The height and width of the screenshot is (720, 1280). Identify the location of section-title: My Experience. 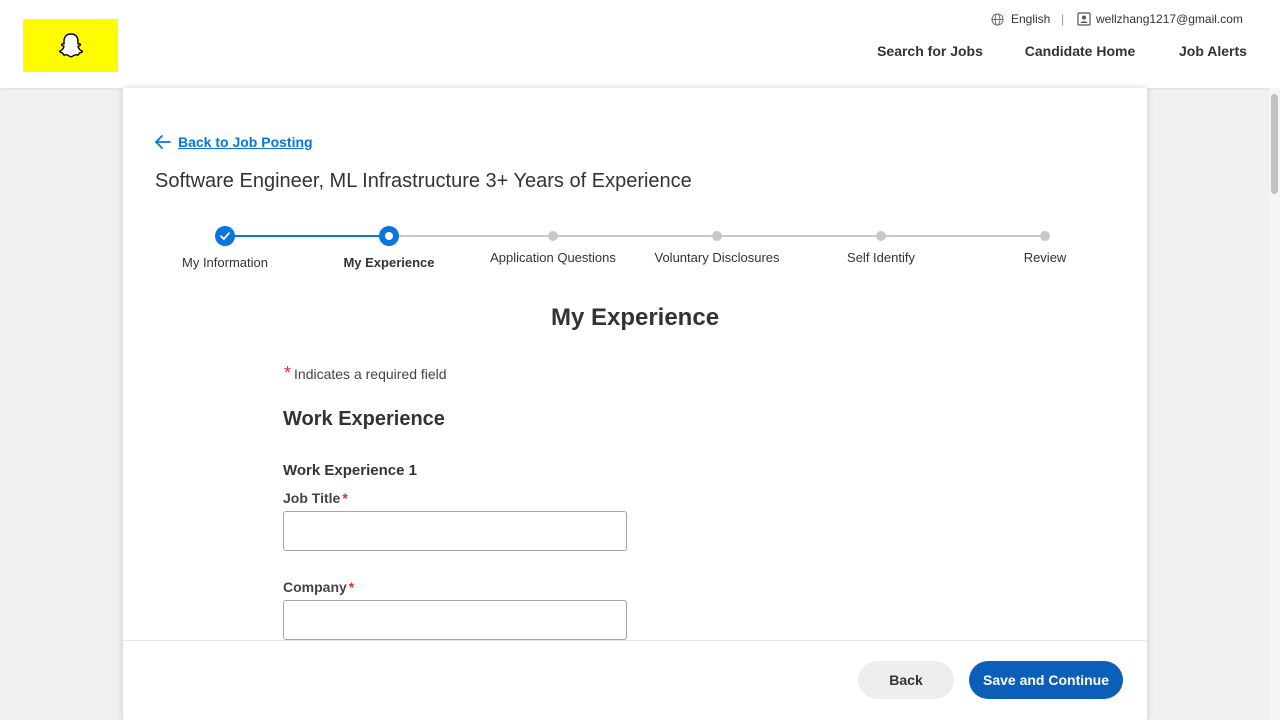
(635, 317).